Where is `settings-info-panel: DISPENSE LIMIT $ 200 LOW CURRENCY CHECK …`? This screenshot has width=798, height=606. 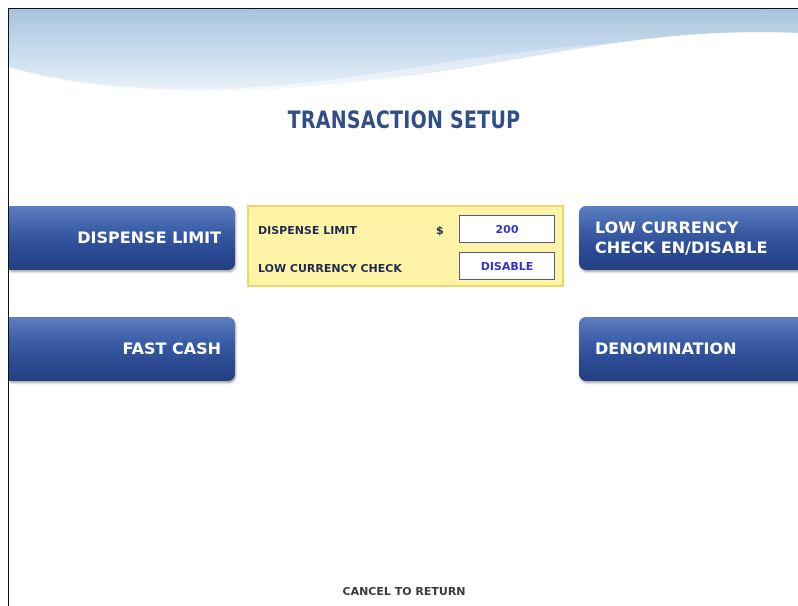
settings-info-panel: DISPENSE LIMIT $ 200 LOW CURRENCY CHECK … is located at coordinates (405, 246).